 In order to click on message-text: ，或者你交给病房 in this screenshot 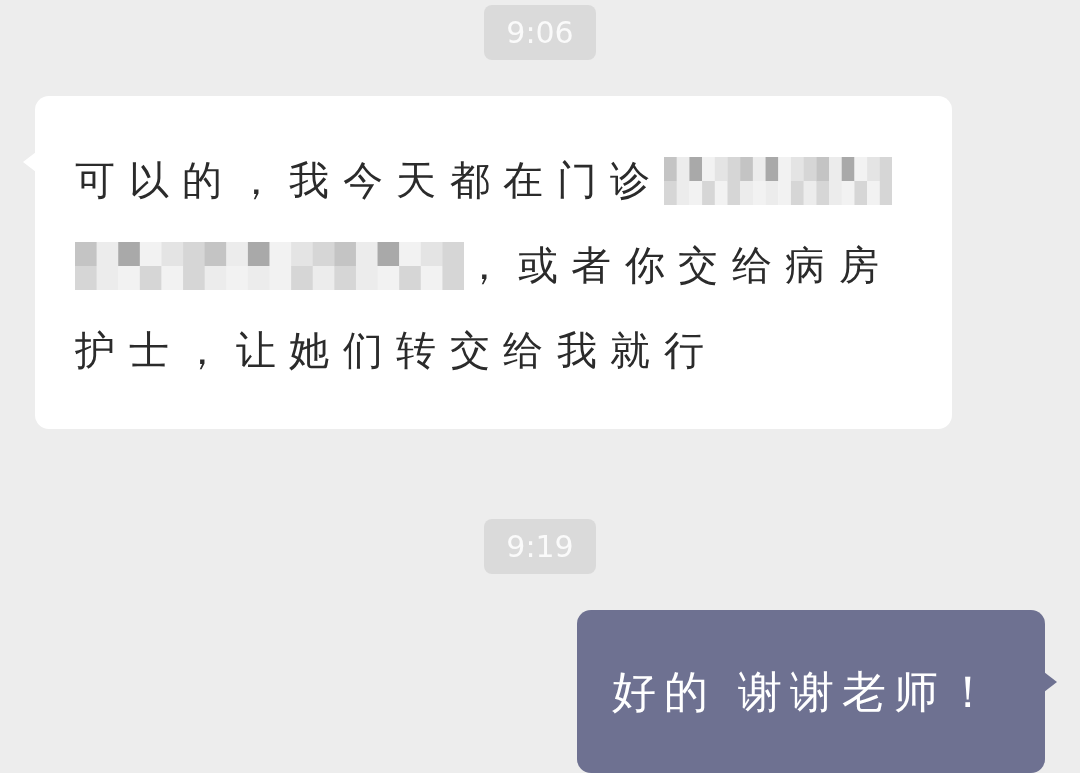, I will do `click(678, 265)`.